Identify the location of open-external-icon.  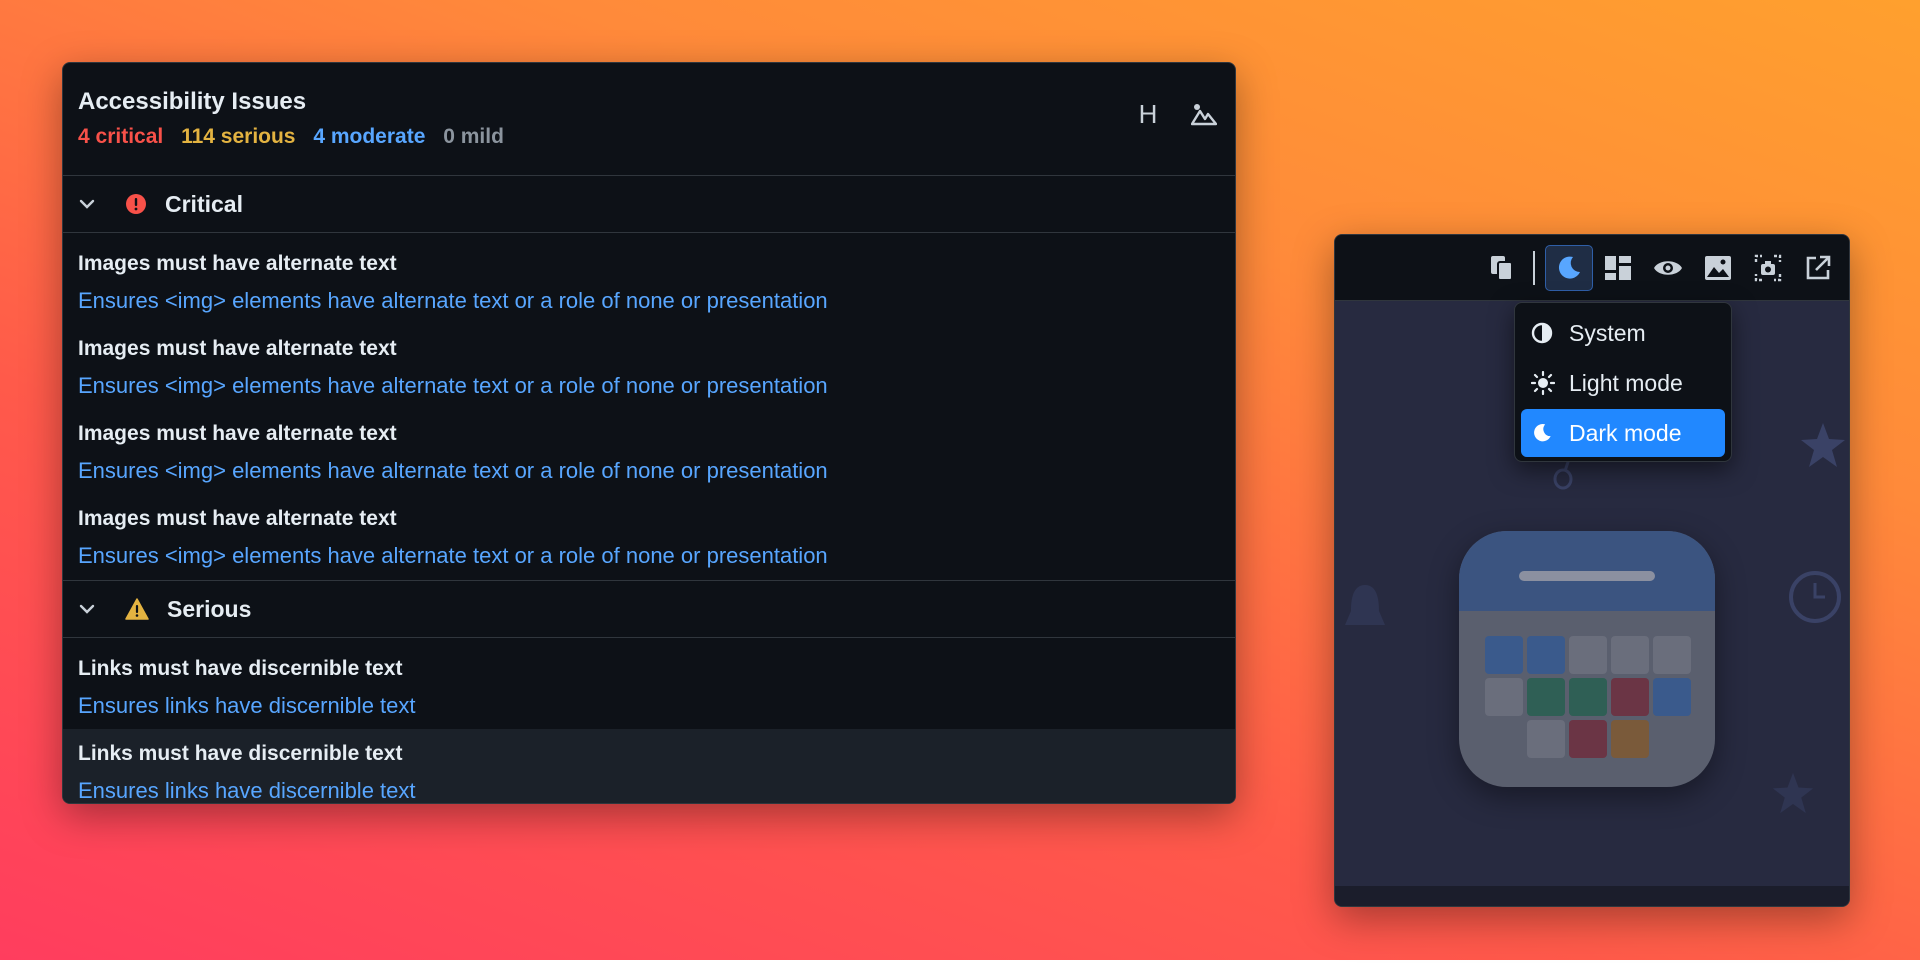
(1818, 267).